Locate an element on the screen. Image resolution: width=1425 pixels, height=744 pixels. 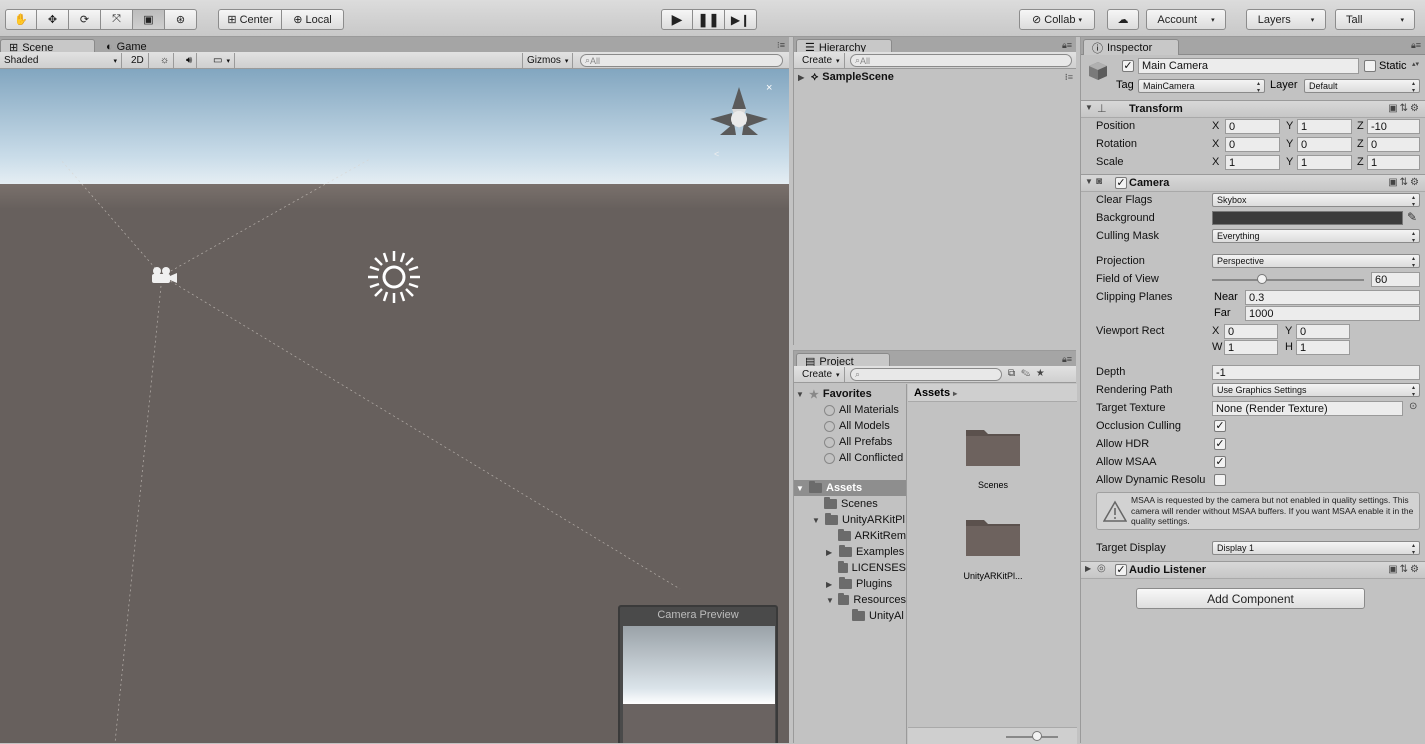
effects-dropdown: ▭ ▾ is located at coordinates (222, 60).